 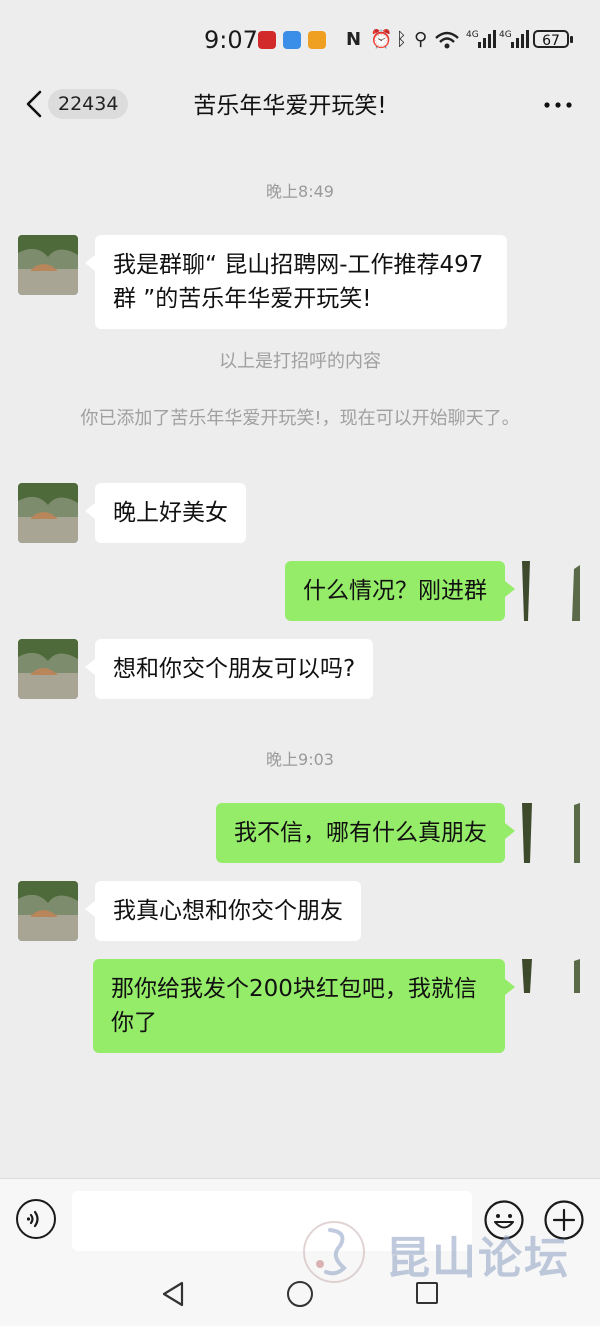 What do you see at coordinates (229, 669) in the screenshot?
I see `incoming-message: 想和你交个朋友可以吗?` at bounding box center [229, 669].